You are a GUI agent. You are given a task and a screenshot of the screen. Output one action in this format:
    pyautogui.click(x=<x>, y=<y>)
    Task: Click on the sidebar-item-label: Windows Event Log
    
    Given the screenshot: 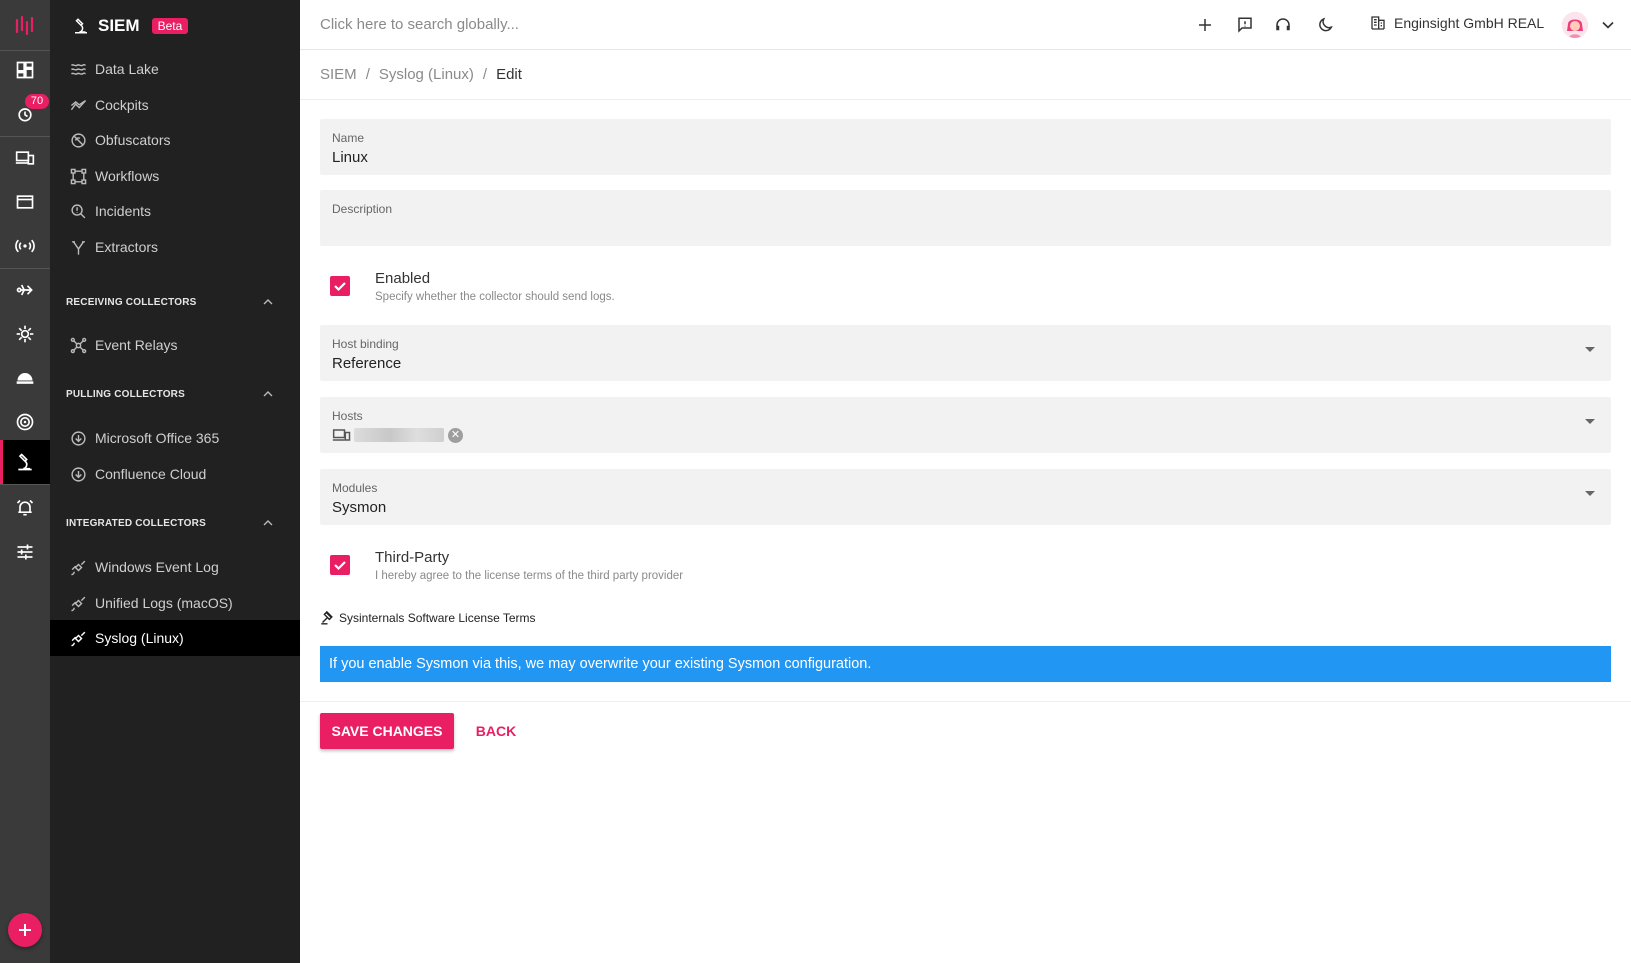 What is the action you would take?
    pyautogui.click(x=157, y=567)
    